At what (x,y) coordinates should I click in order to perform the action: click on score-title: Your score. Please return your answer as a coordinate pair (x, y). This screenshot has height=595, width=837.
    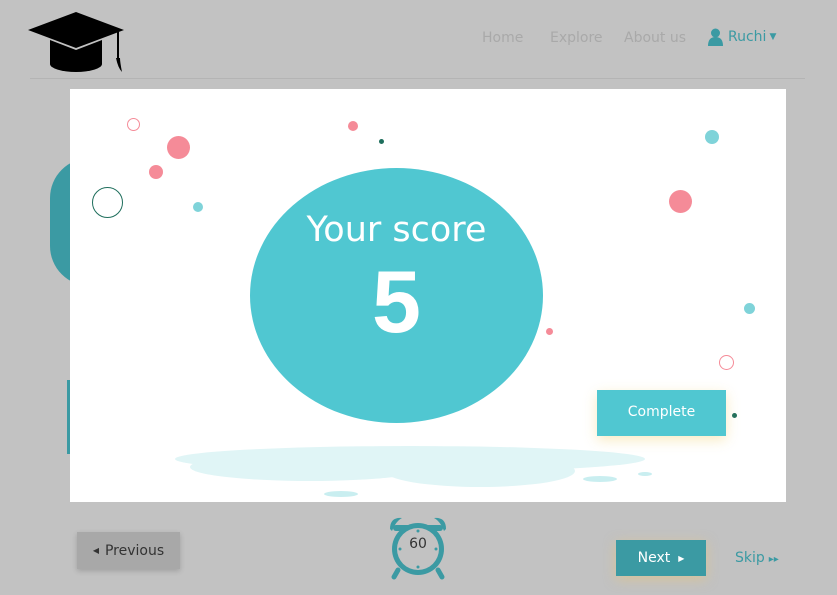
    Looking at the image, I should click on (396, 230).